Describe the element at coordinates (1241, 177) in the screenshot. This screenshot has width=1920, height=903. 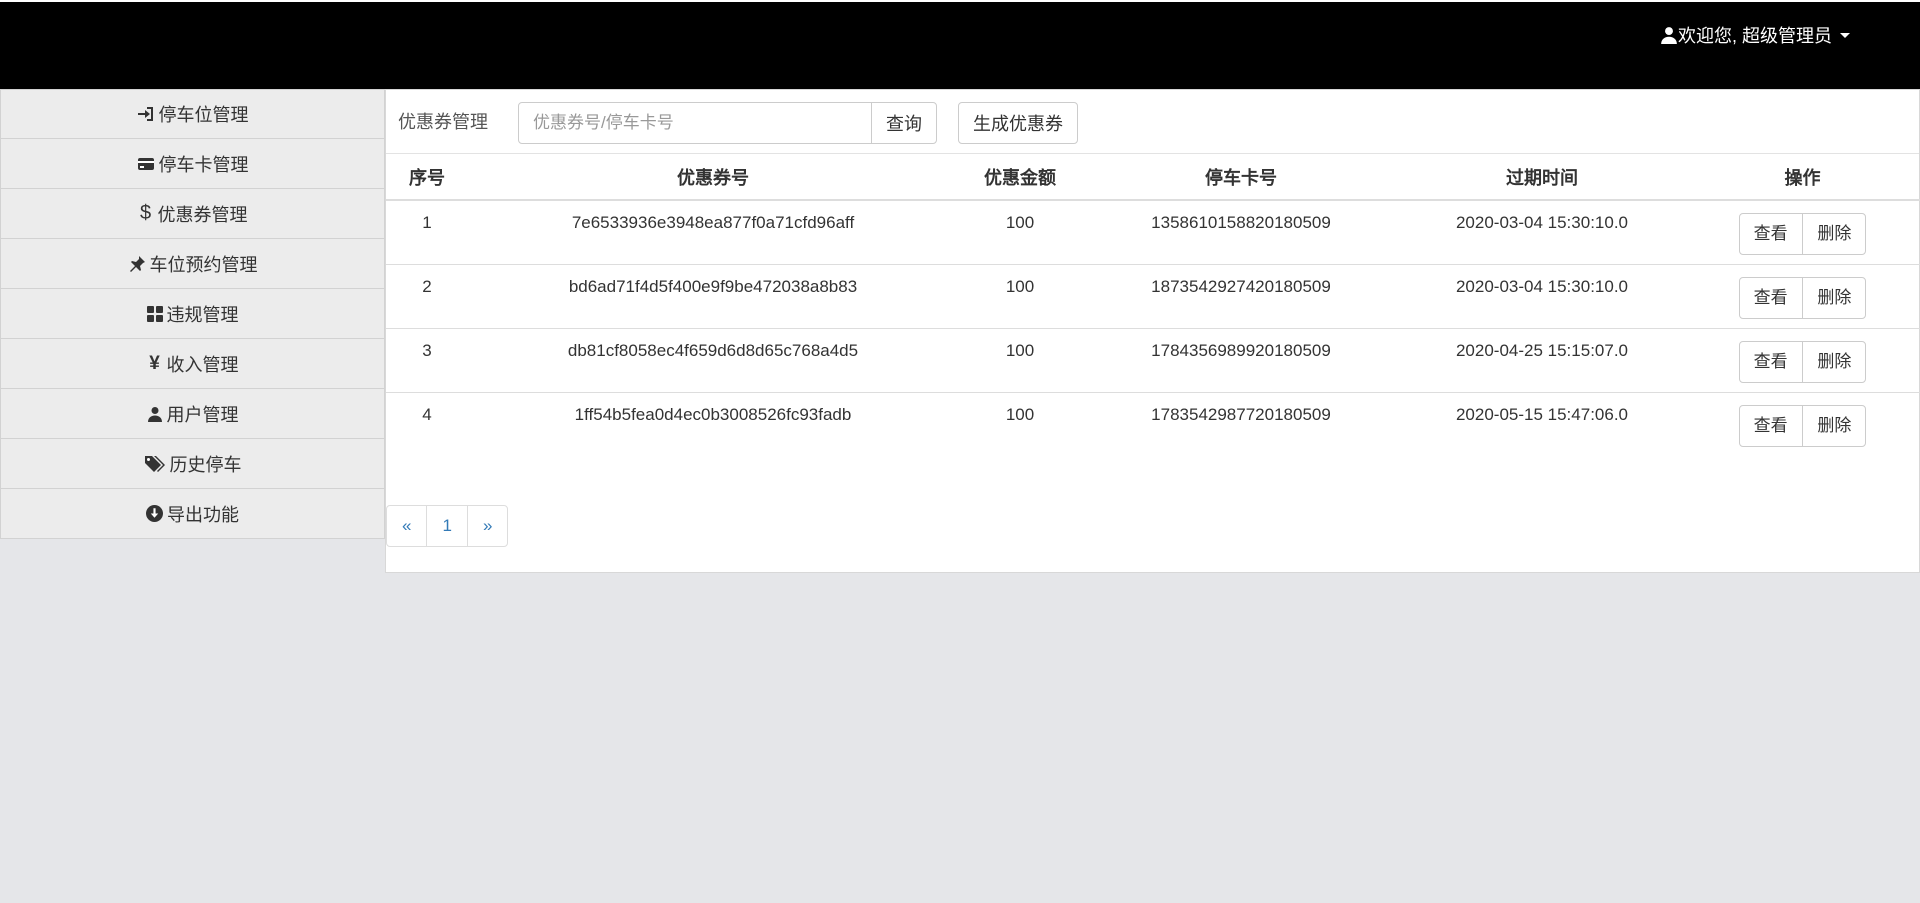
I see `column-header-card-number: 停车卡号` at that location.